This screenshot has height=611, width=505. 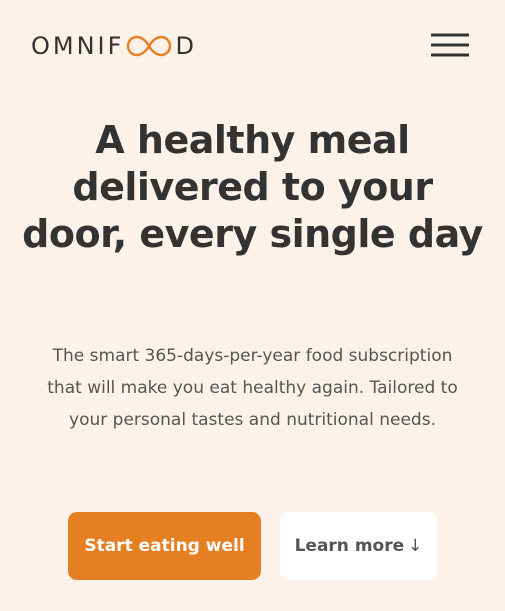 I want to click on omnifood-logo: OMNIF D, so click(x=114, y=46).